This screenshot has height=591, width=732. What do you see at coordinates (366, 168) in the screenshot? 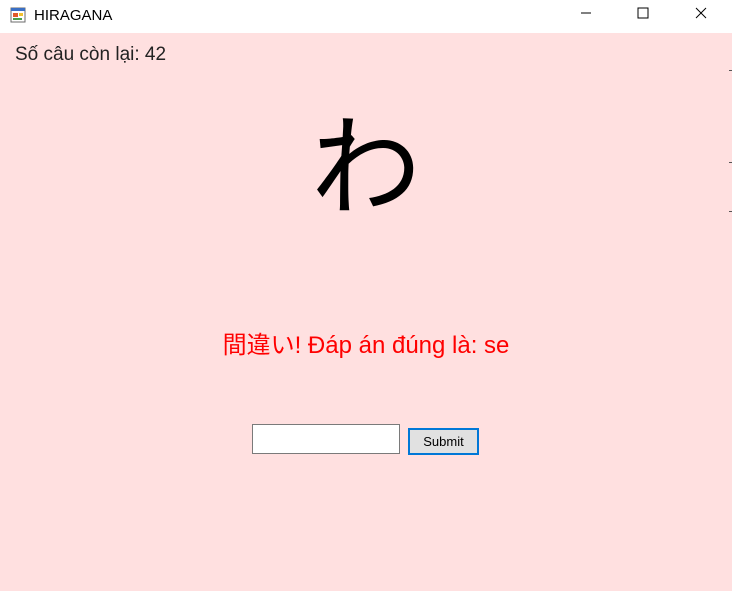
I see `hiragana-character: わ` at bounding box center [366, 168].